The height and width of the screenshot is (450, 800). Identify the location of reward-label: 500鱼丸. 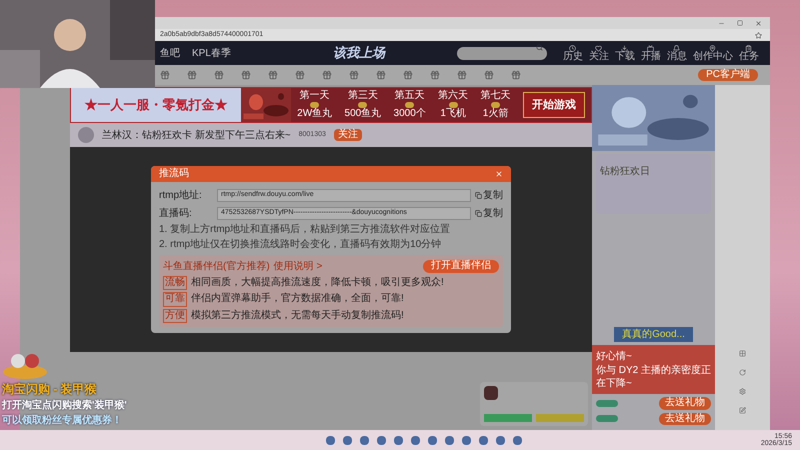
(363, 114).